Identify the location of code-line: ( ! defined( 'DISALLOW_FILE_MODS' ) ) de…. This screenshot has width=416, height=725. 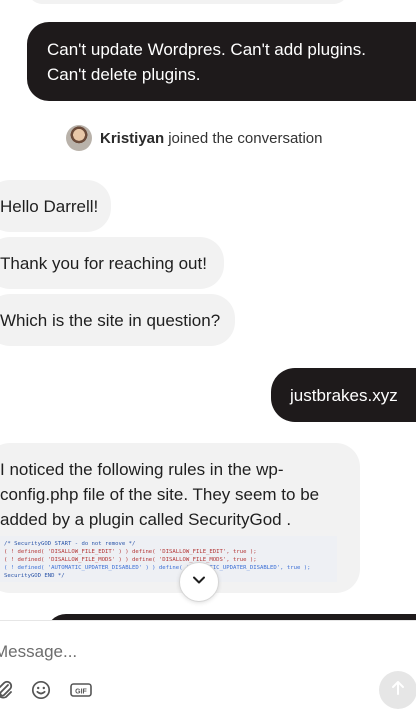
(130, 560).